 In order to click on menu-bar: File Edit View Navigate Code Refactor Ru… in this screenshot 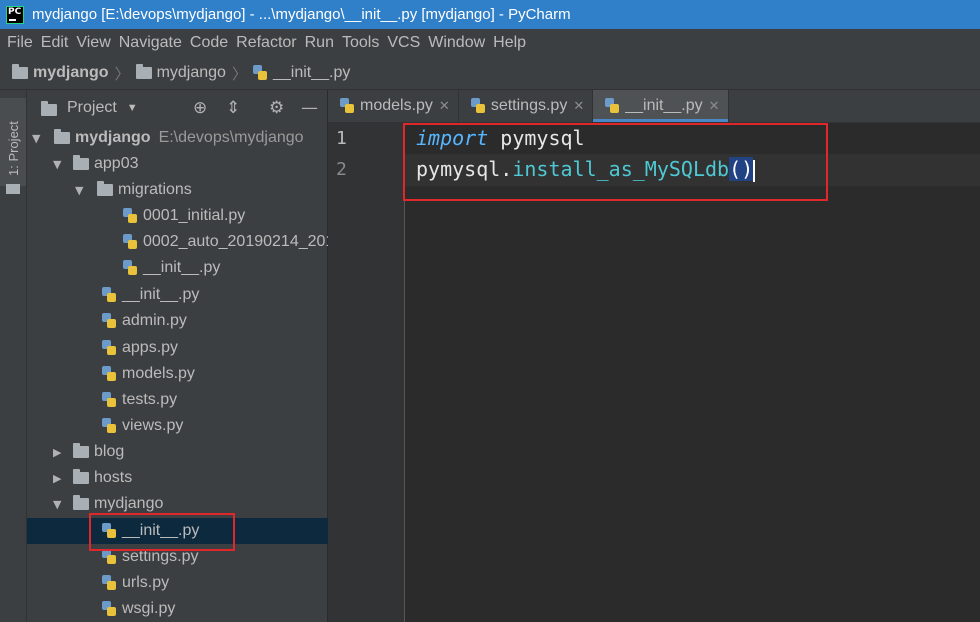, I will do `click(490, 43)`.